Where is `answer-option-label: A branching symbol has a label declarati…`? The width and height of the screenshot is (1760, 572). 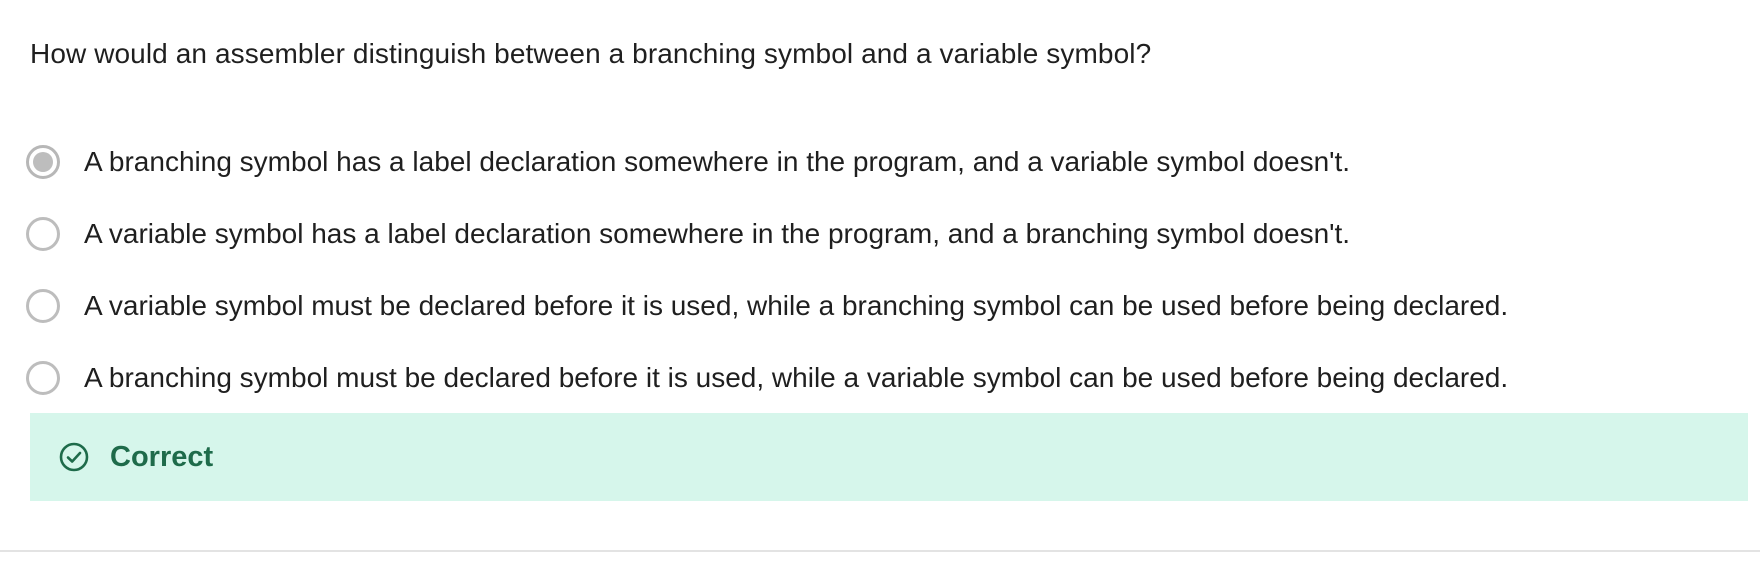
answer-option-label: A branching symbol has a label declarati… is located at coordinates (717, 161).